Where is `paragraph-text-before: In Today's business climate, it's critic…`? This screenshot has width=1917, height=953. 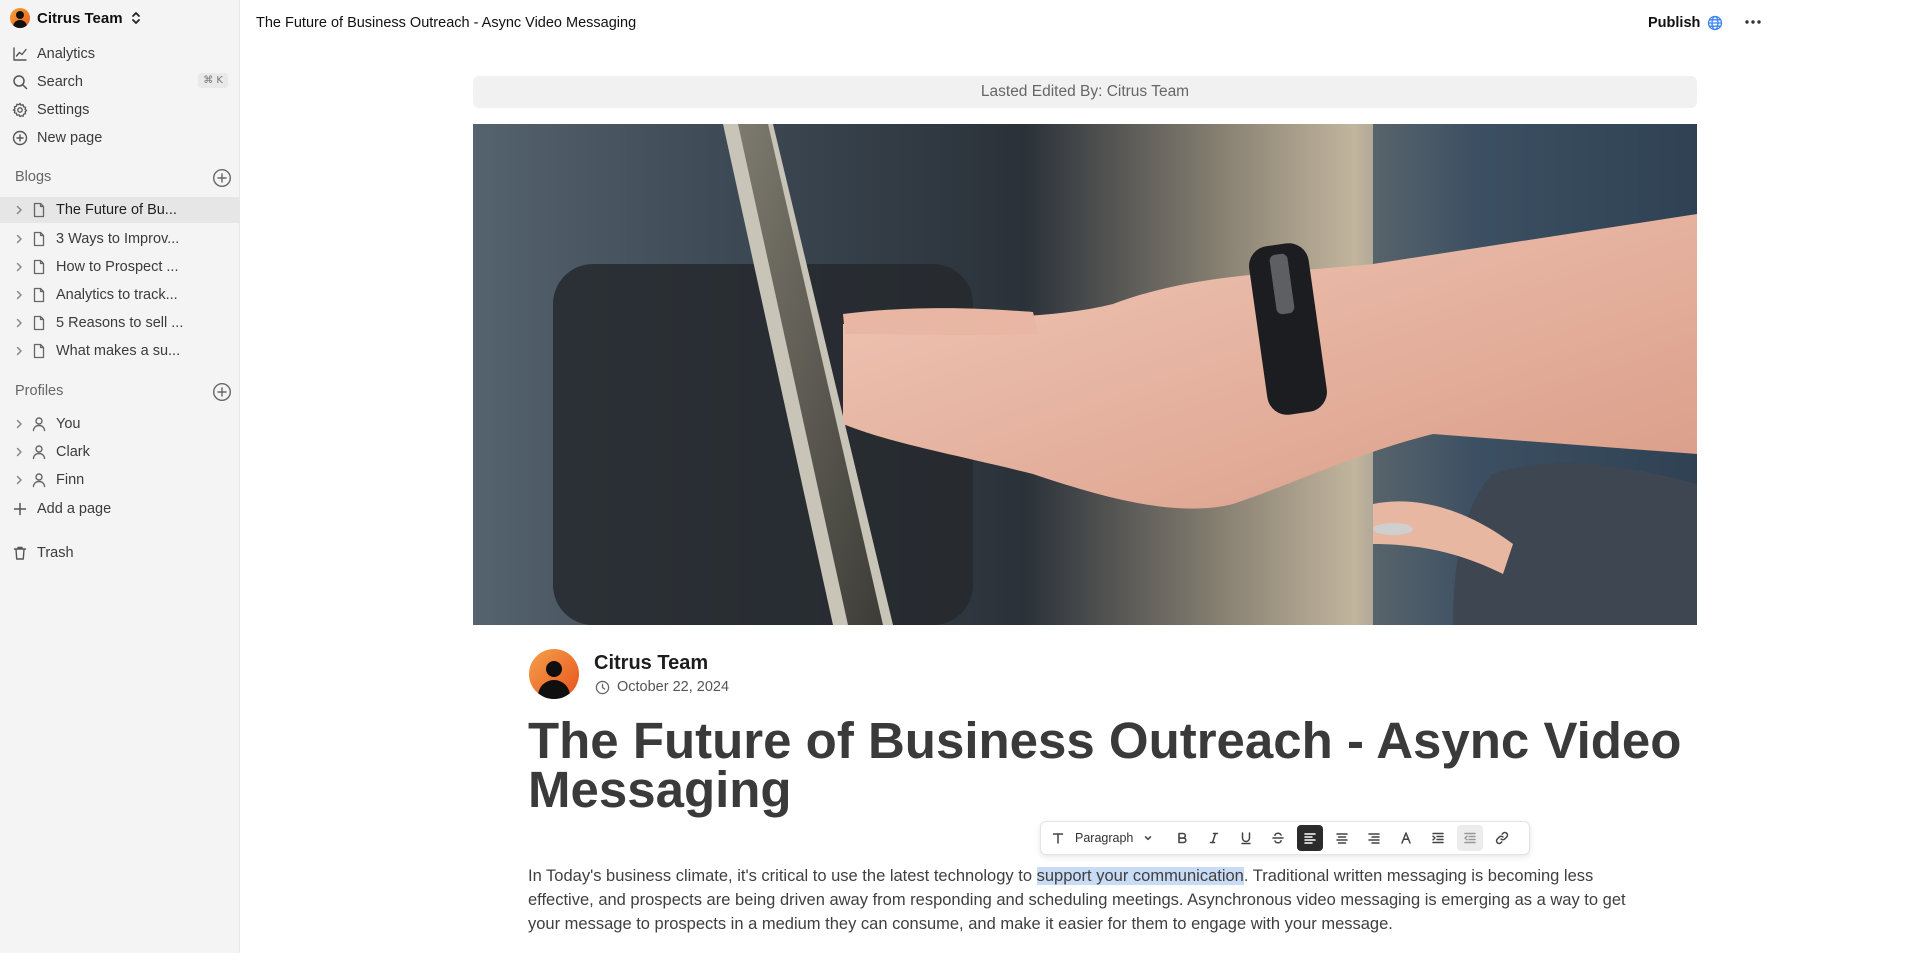 paragraph-text-before: In Today's business climate, it's critic… is located at coordinates (782, 876).